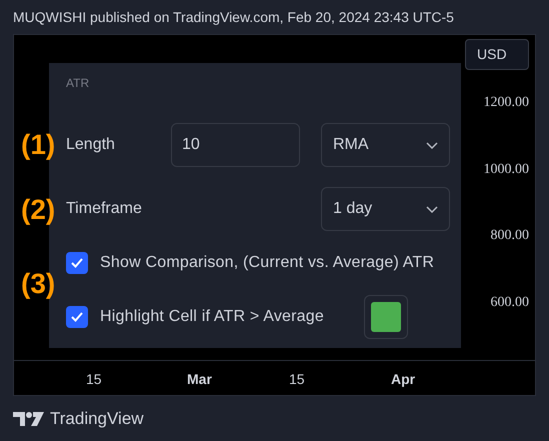 The width and height of the screenshot is (549, 441). Describe the element at coordinates (403, 380) in the screenshot. I see `time-label: Apr` at that location.